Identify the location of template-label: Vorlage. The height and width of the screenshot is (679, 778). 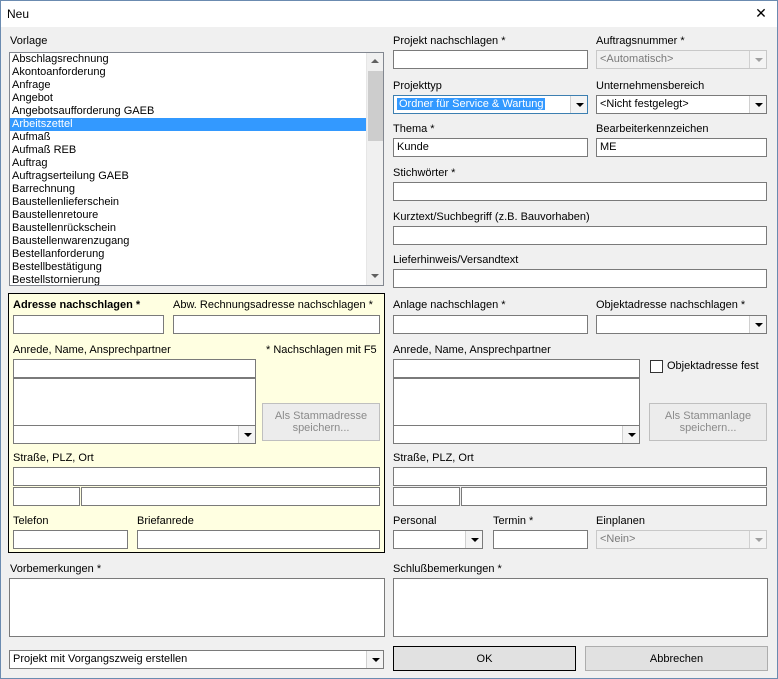
(29, 41).